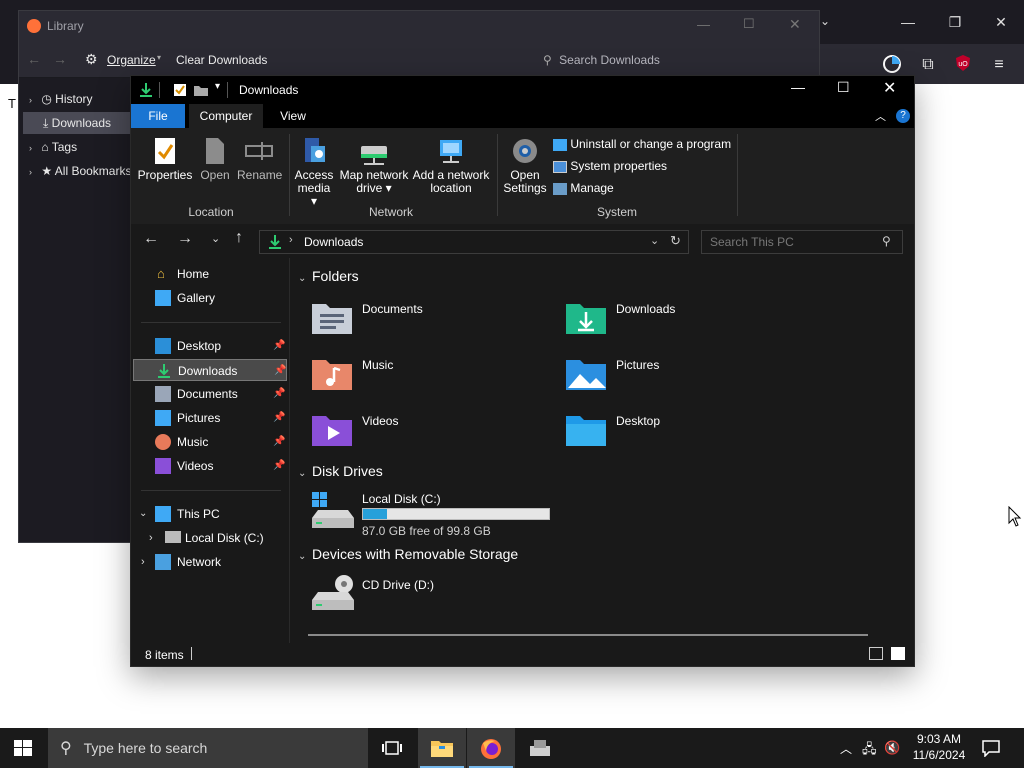 The height and width of the screenshot is (769, 1024). What do you see at coordinates (892, 65) in the screenshot?
I see `account-icon` at bounding box center [892, 65].